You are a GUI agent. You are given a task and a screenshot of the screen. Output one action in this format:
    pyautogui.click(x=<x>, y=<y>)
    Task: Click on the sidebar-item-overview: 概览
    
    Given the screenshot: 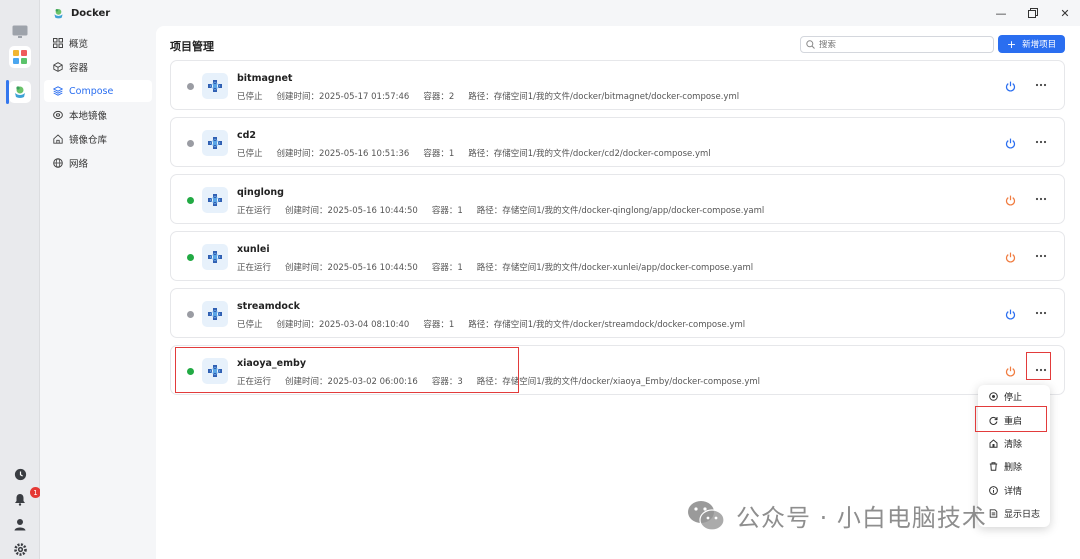 What is the action you would take?
    pyautogui.click(x=98, y=43)
    